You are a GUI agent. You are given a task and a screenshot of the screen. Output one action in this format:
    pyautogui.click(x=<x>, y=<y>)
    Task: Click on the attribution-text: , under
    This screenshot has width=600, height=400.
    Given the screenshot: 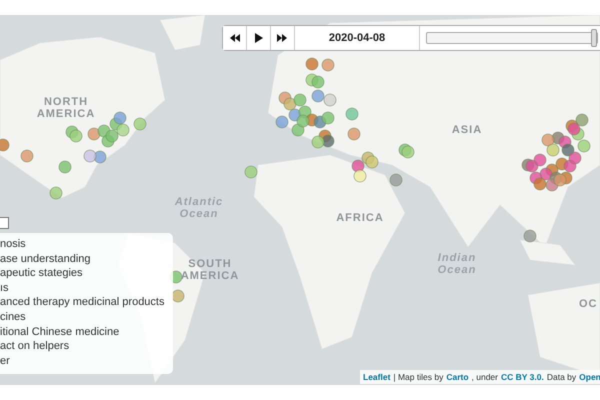 What is the action you would take?
    pyautogui.click(x=485, y=377)
    